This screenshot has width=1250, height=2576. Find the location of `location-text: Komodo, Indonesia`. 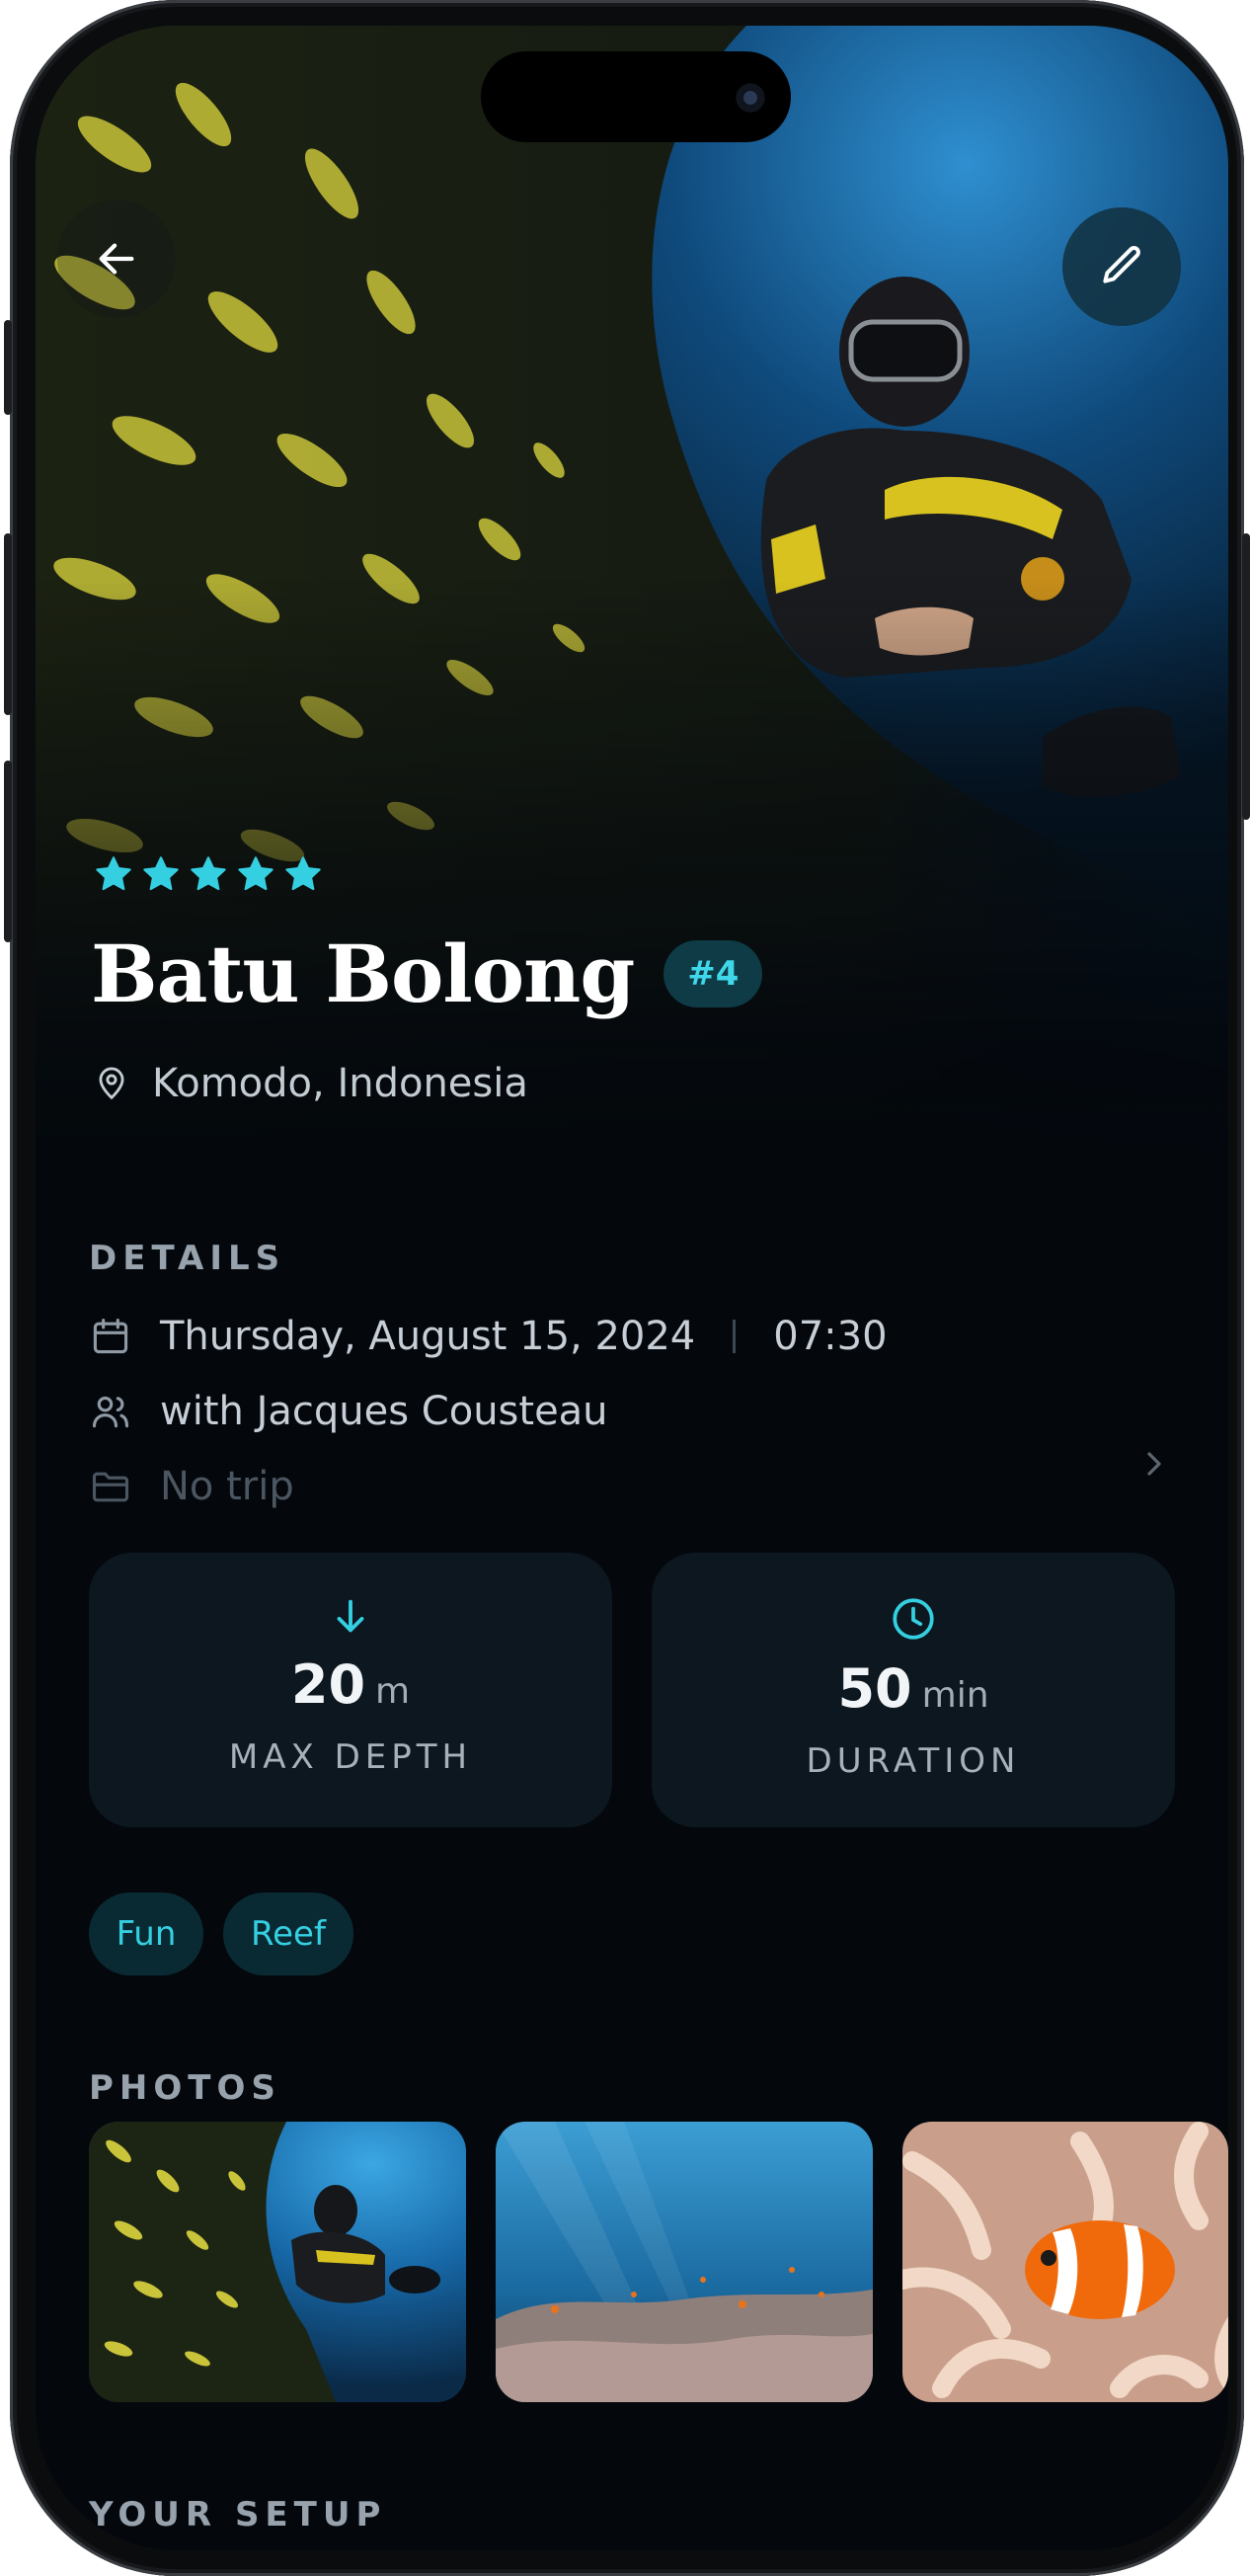

location-text: Komodo, Indonesia is located at coordinates (340, 1083).